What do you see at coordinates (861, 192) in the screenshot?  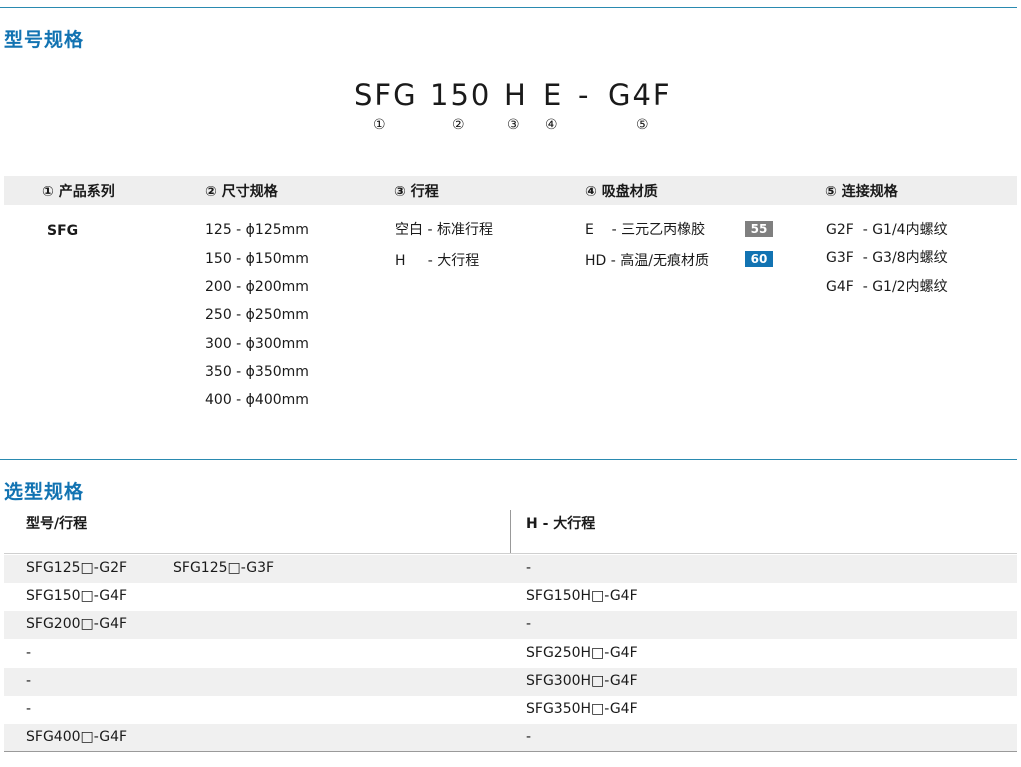 I see `spec-header-connection: ⑤ 连接规格` at bounding box center [861, 192].